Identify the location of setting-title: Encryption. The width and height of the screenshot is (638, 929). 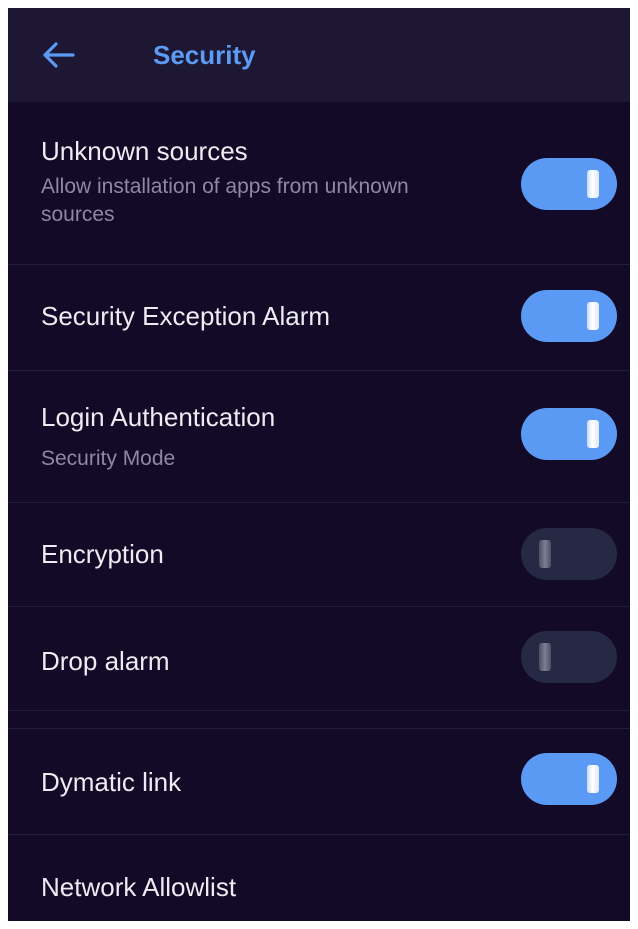
(102, 554).